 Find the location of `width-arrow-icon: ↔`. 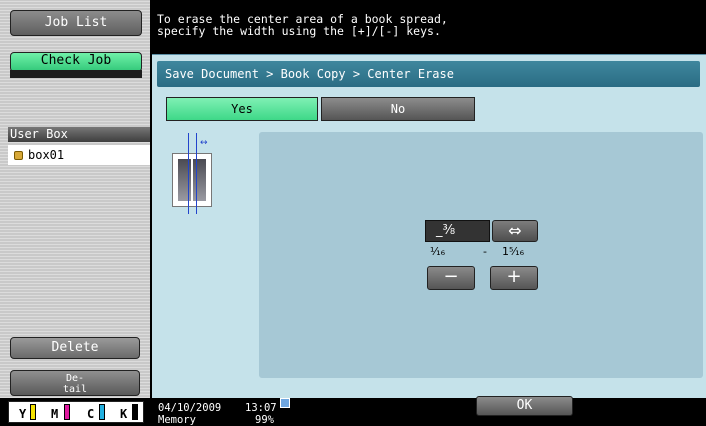

width-arrow-icon: ↔ is located at coordinates (204, 143).